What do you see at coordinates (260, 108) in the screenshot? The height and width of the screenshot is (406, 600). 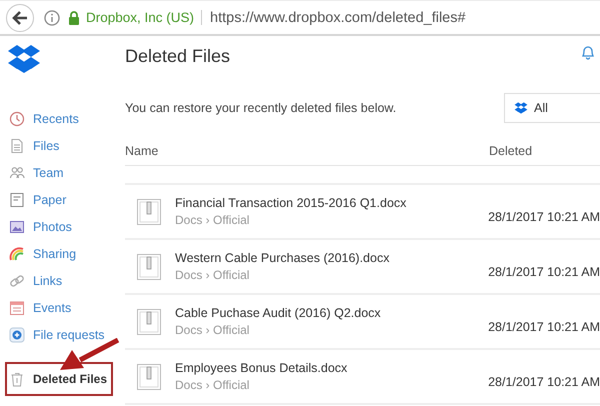 I see `description-text: You can restore your recently deleted files below.` at bounding box center [260, 108].